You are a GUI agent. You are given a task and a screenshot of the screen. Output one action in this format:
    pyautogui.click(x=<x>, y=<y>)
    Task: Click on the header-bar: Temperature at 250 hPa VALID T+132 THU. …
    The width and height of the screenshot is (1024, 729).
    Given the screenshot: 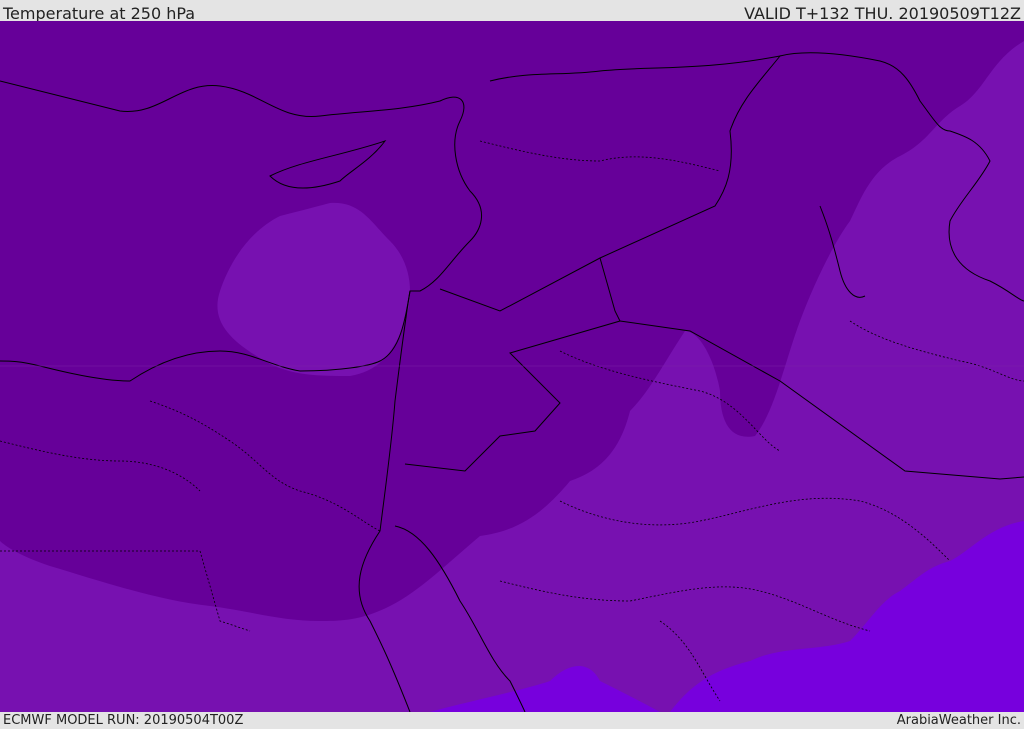 What is the action you would take?
    pyautogui.click(x=512, y=11)
    